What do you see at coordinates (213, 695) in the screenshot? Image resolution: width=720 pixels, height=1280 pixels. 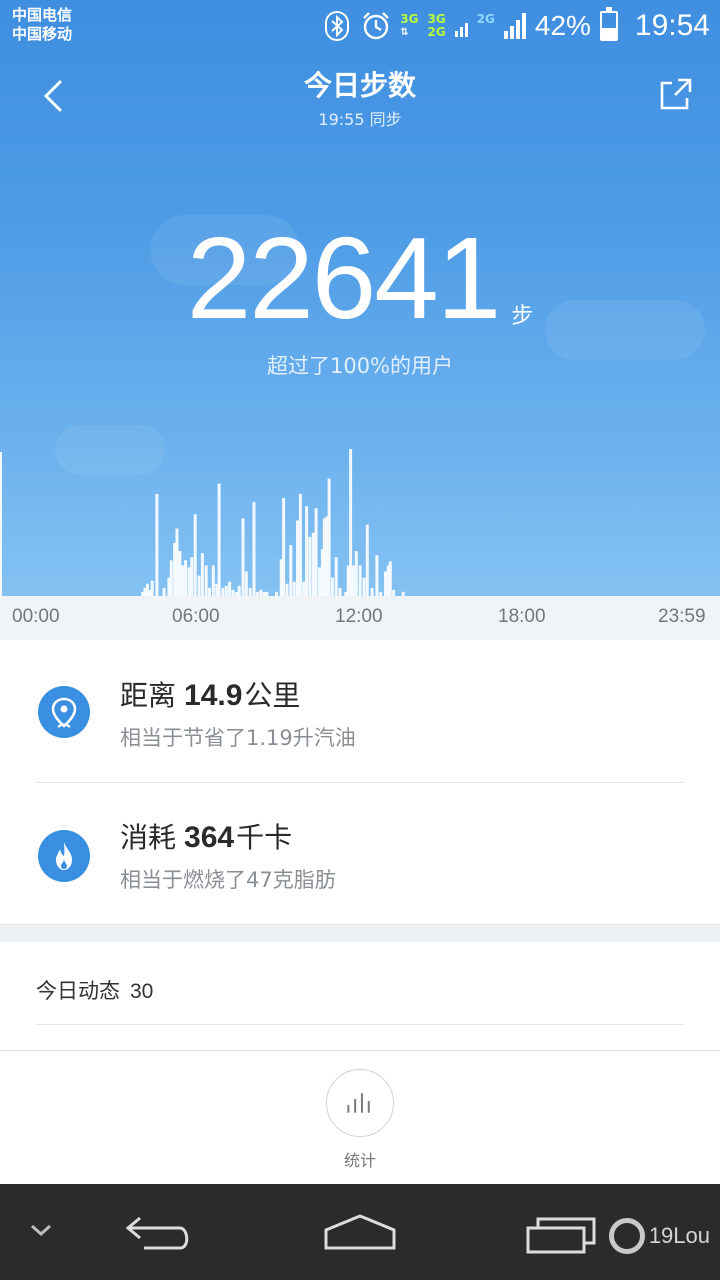 I see `distance-value: 14.9` at bounding box center [213, 695].